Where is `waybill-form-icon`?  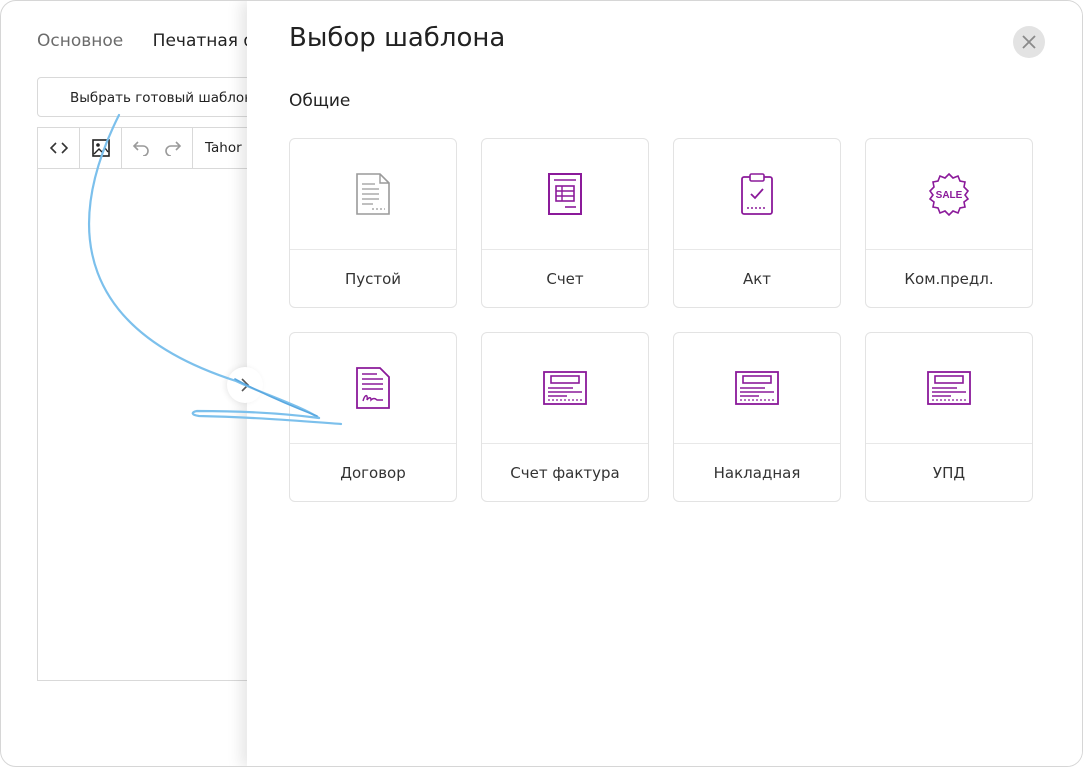 waybill-form-icon is located at coordinates (757, 388).